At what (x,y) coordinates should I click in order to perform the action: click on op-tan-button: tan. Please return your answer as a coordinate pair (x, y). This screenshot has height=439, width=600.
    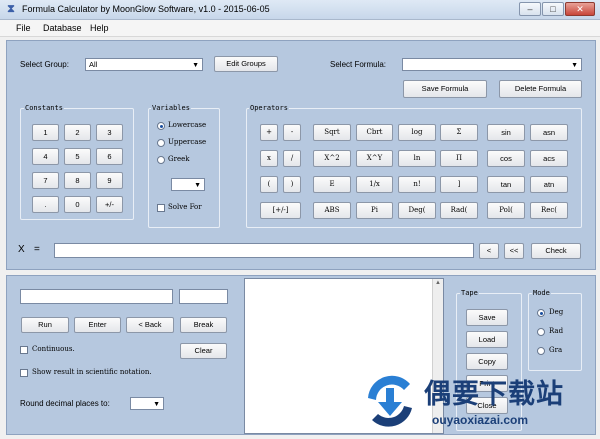
    Looking at the image, I should click on (506, 184).